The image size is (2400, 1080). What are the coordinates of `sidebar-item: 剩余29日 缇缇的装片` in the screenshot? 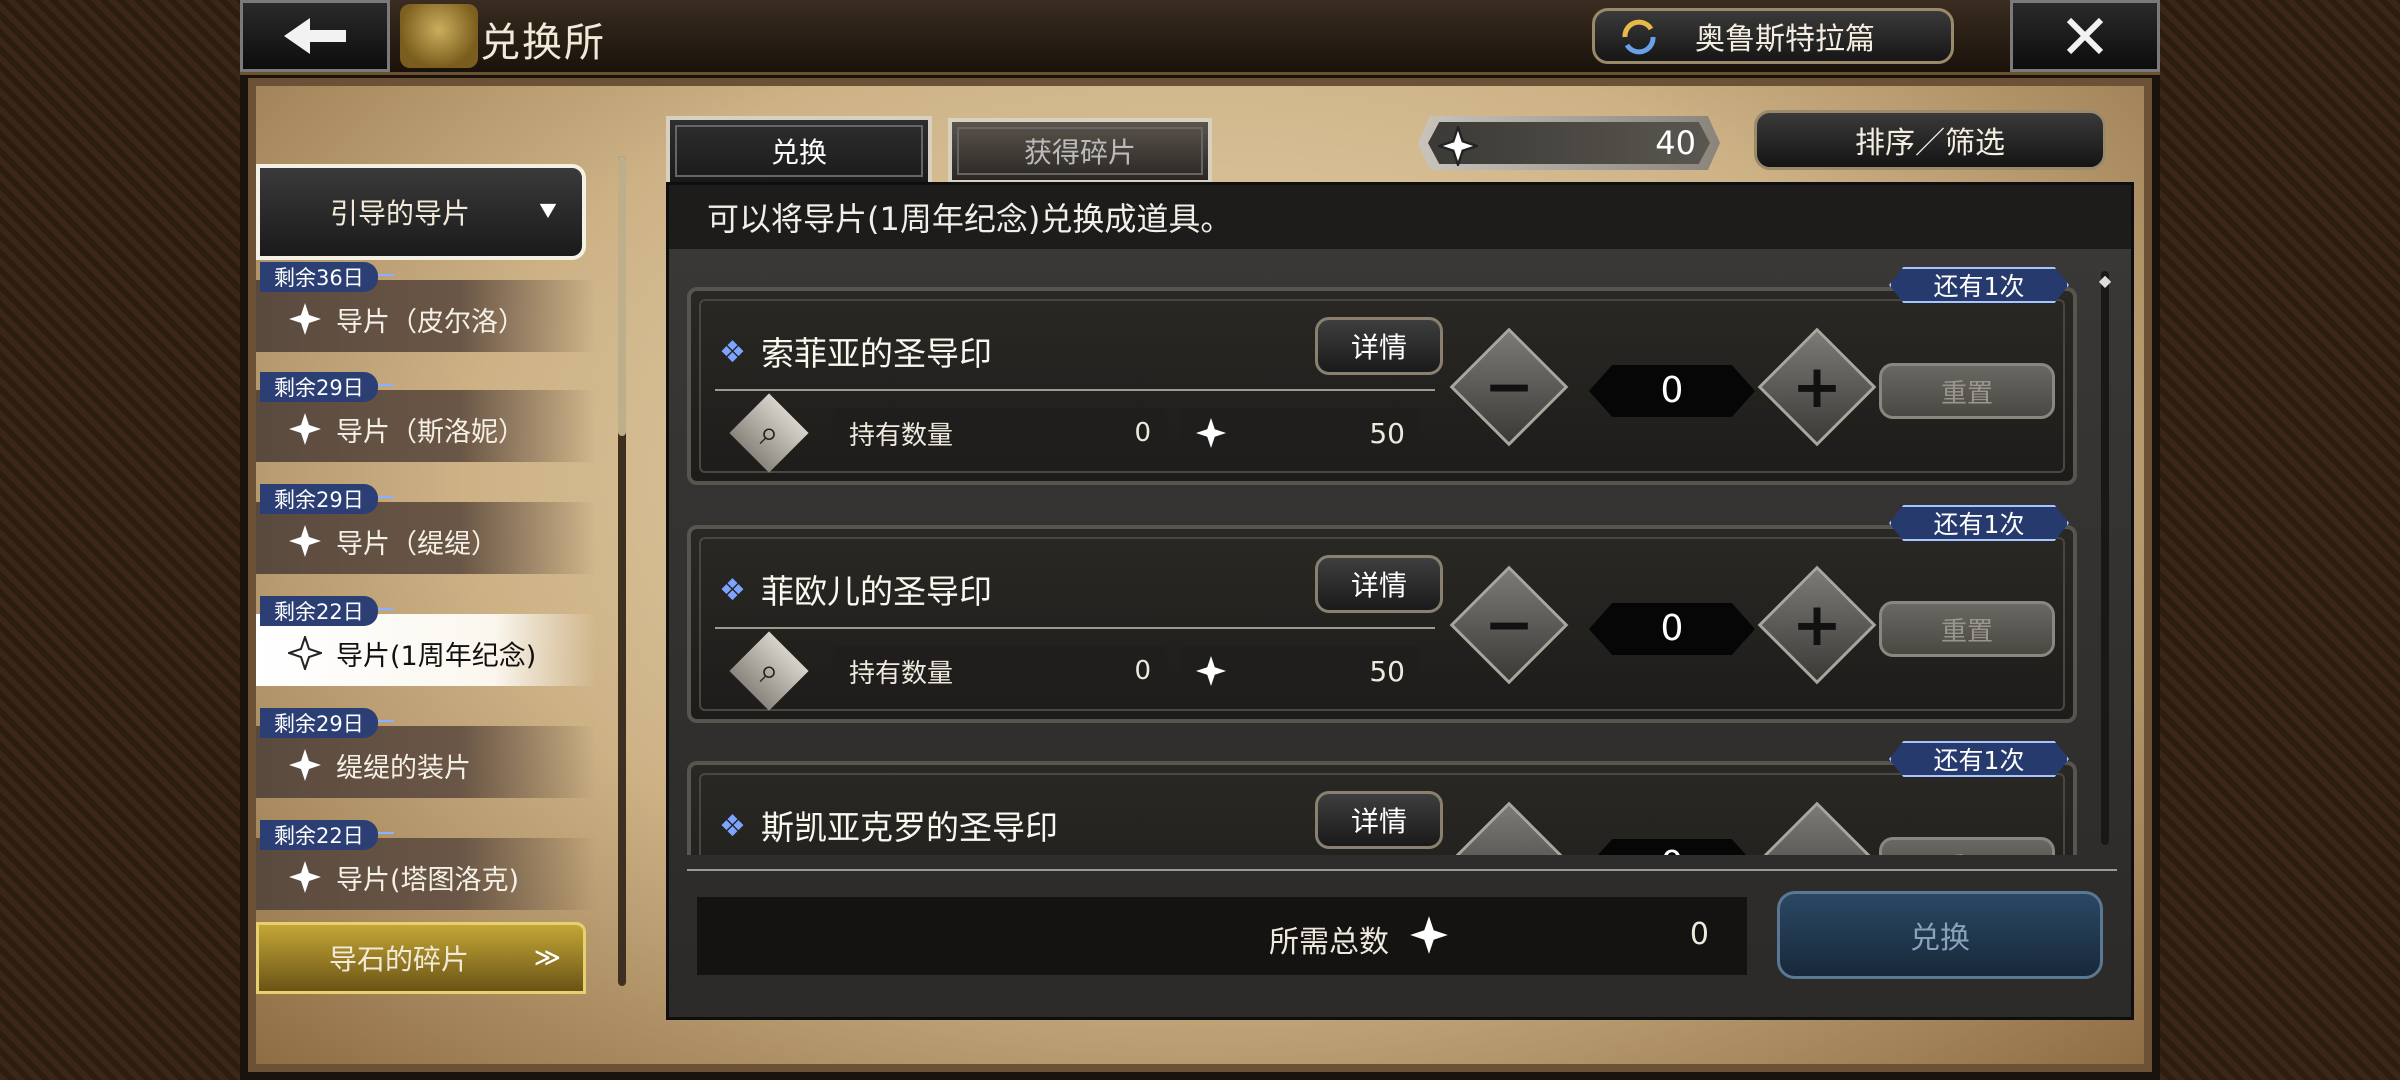 It's located at (426, 753).